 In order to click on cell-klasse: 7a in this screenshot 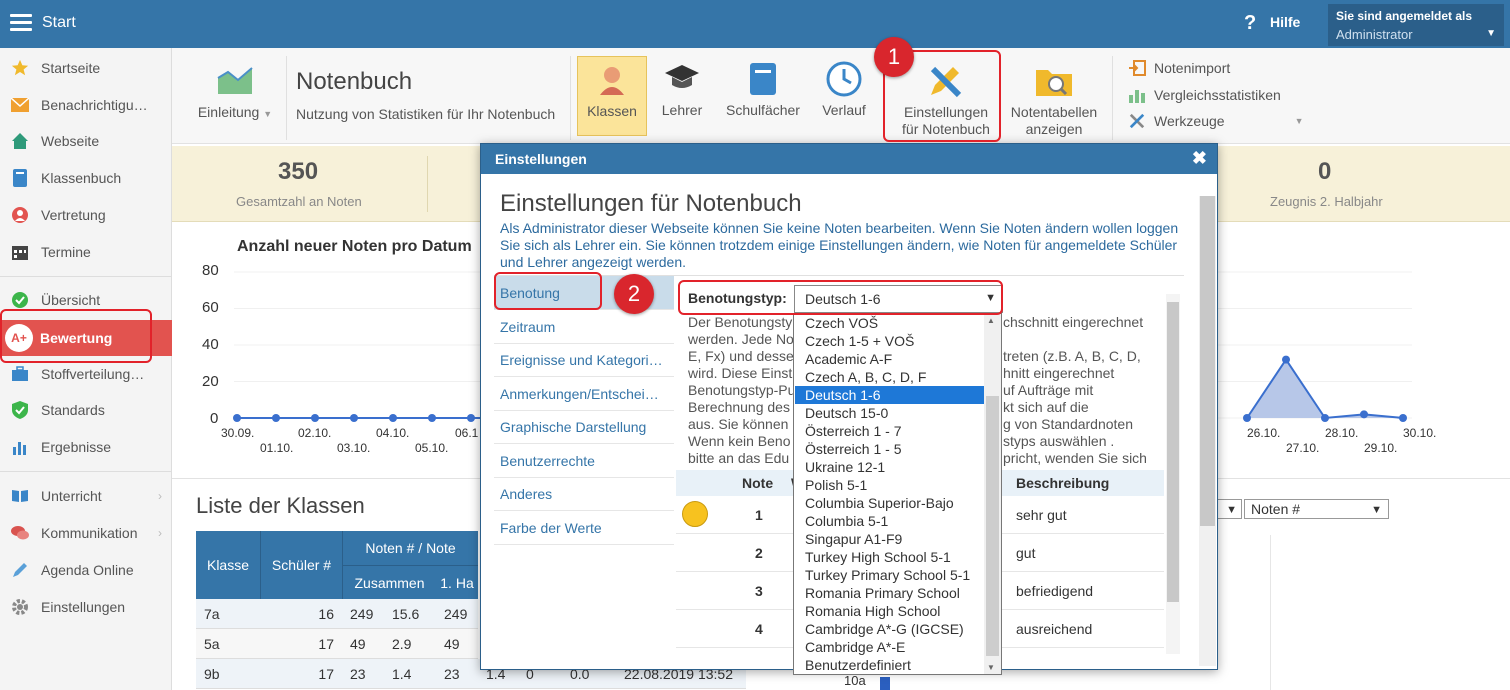, I will do `click(228, 614)`.